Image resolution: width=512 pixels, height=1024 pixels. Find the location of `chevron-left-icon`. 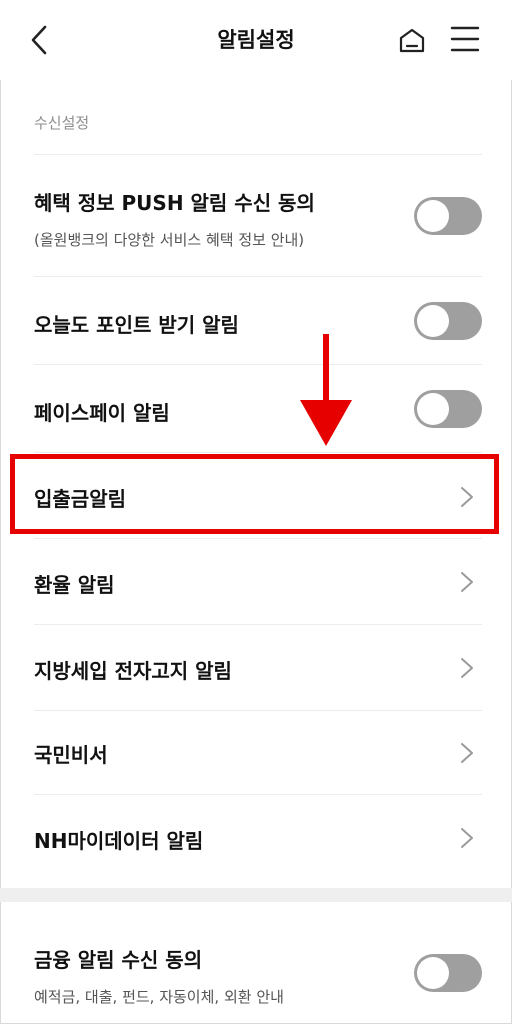

chevron-left-icon is located at coordinates (39, 40).